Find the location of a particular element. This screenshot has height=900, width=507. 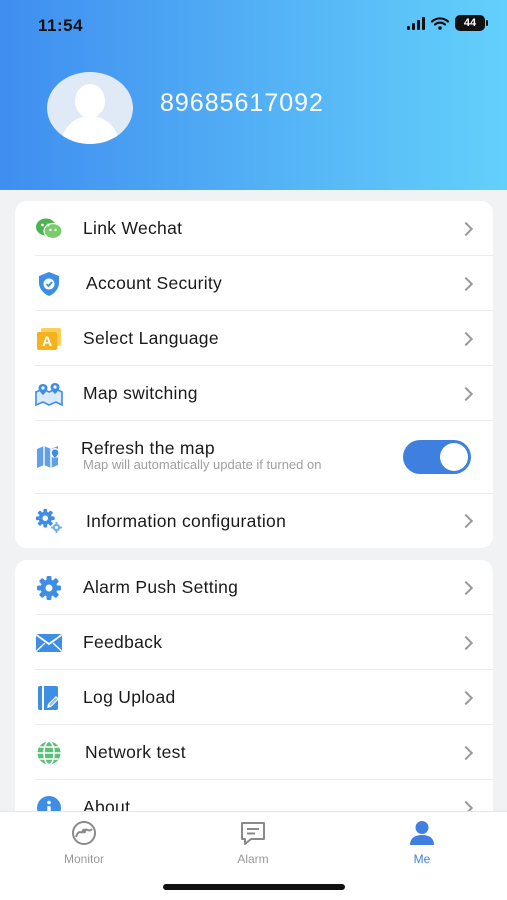

home-indicator is located at coordinates (254, 887).